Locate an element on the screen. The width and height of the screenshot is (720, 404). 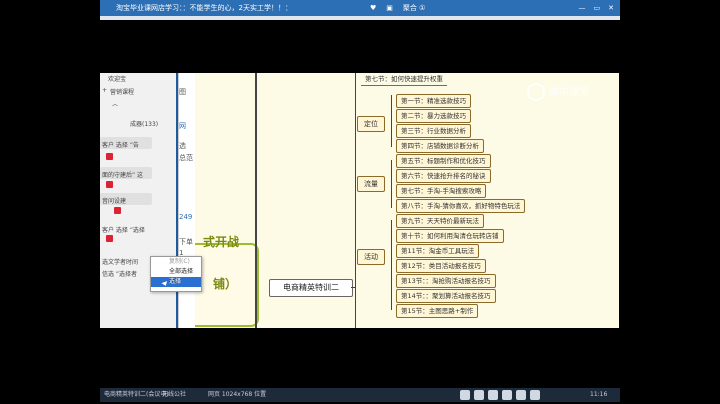
taskbar: 电商精英特训二(会议中) 无线公社 网页 1024x768 位置 11:16 is located at coordinates (360, 395).